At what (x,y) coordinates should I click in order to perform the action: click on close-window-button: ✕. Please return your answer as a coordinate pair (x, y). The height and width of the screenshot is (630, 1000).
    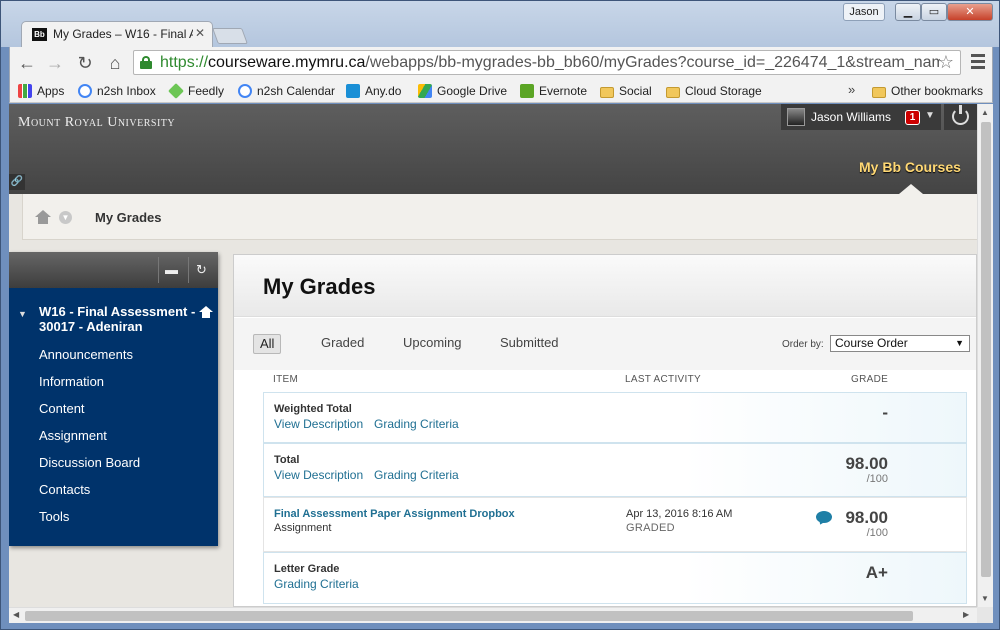
    Looking at the image, I should click on (970, 12).